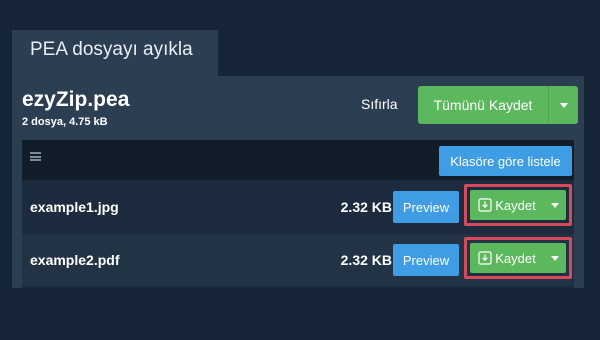  What do you see at coordinates (75, 260) in the screenshot?
I see `file-name: example2.pdf` at bounding box center [75, 260].